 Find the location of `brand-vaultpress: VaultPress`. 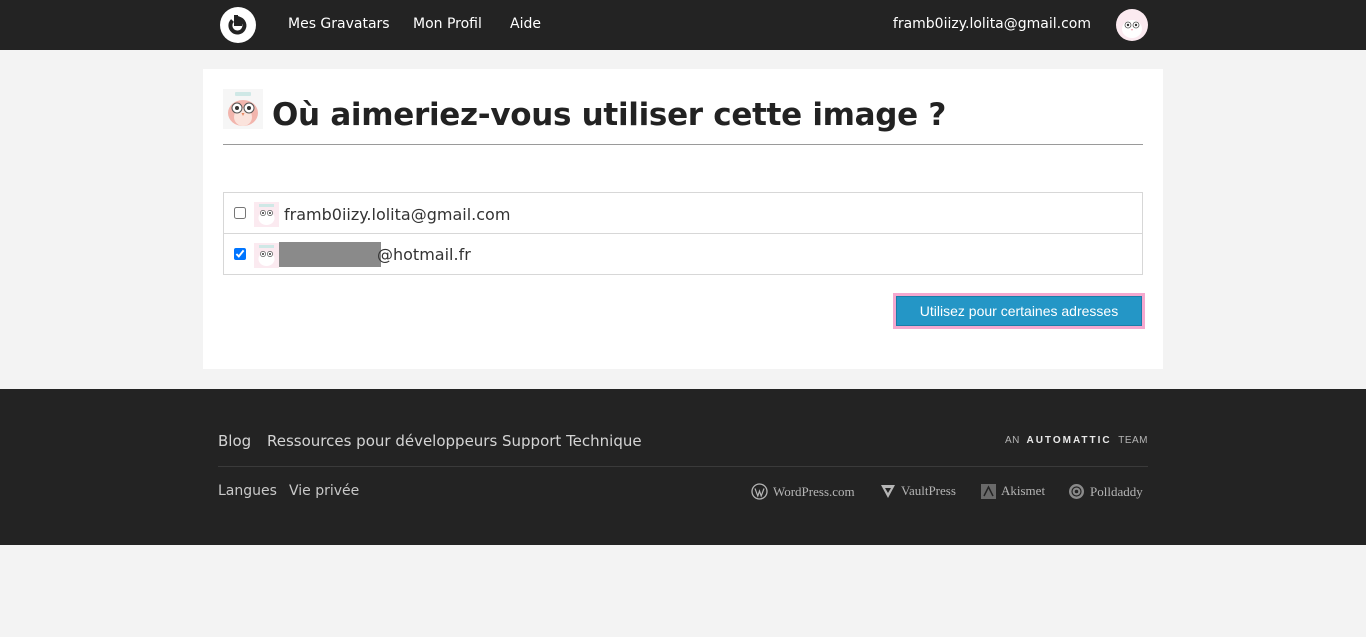

brand-vaultpress: VaultPress is located at coordinates (918, 491).